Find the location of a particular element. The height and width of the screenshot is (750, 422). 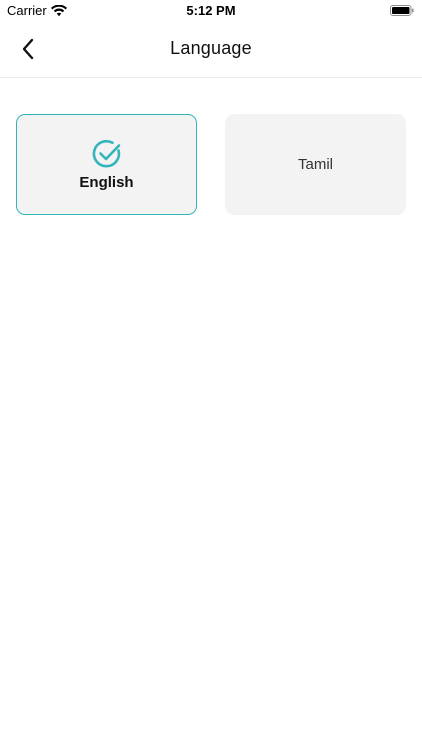

check-circle-icon is located at coordinates (106, 153).